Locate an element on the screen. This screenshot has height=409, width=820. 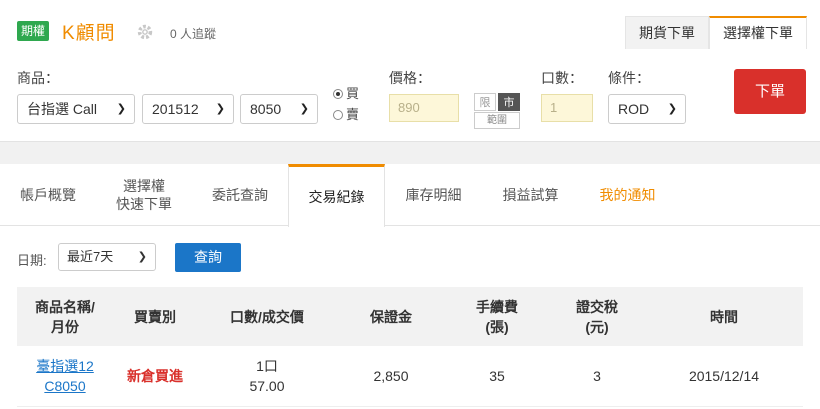
condition-select: ROD ❯ is located at coordinates (647, 109).